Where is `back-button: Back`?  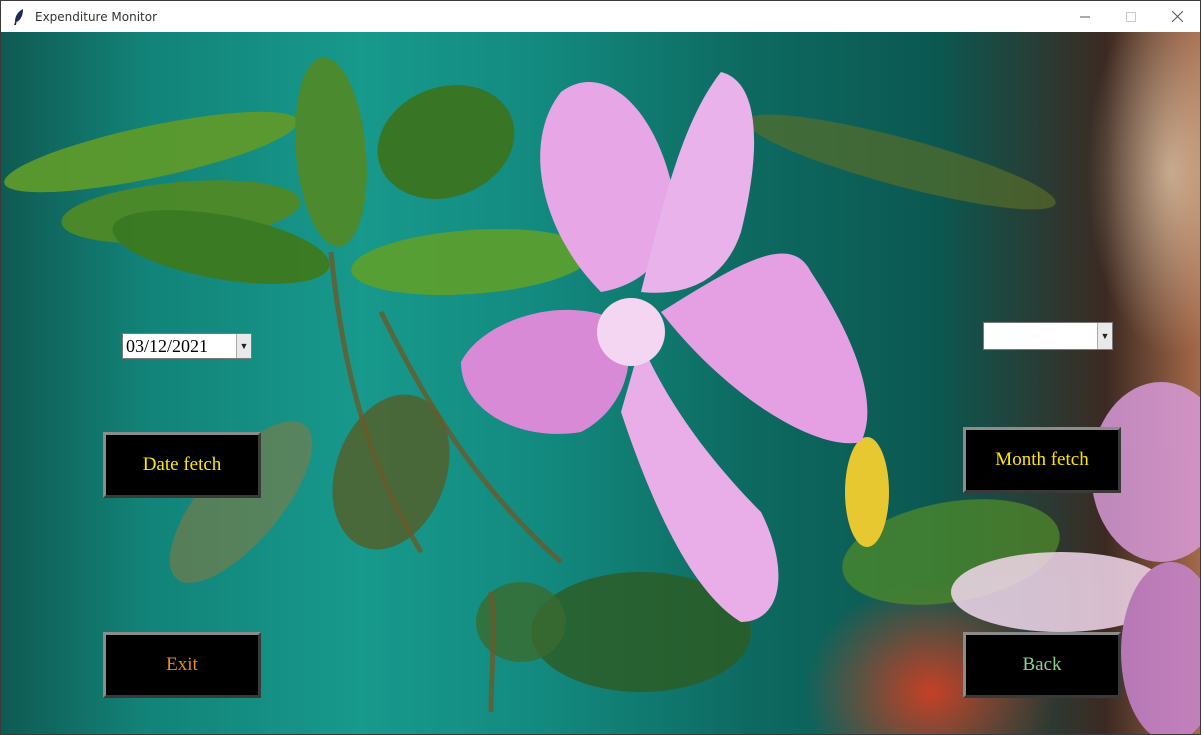 back-button: Back is located at coordinates (1042, 665).